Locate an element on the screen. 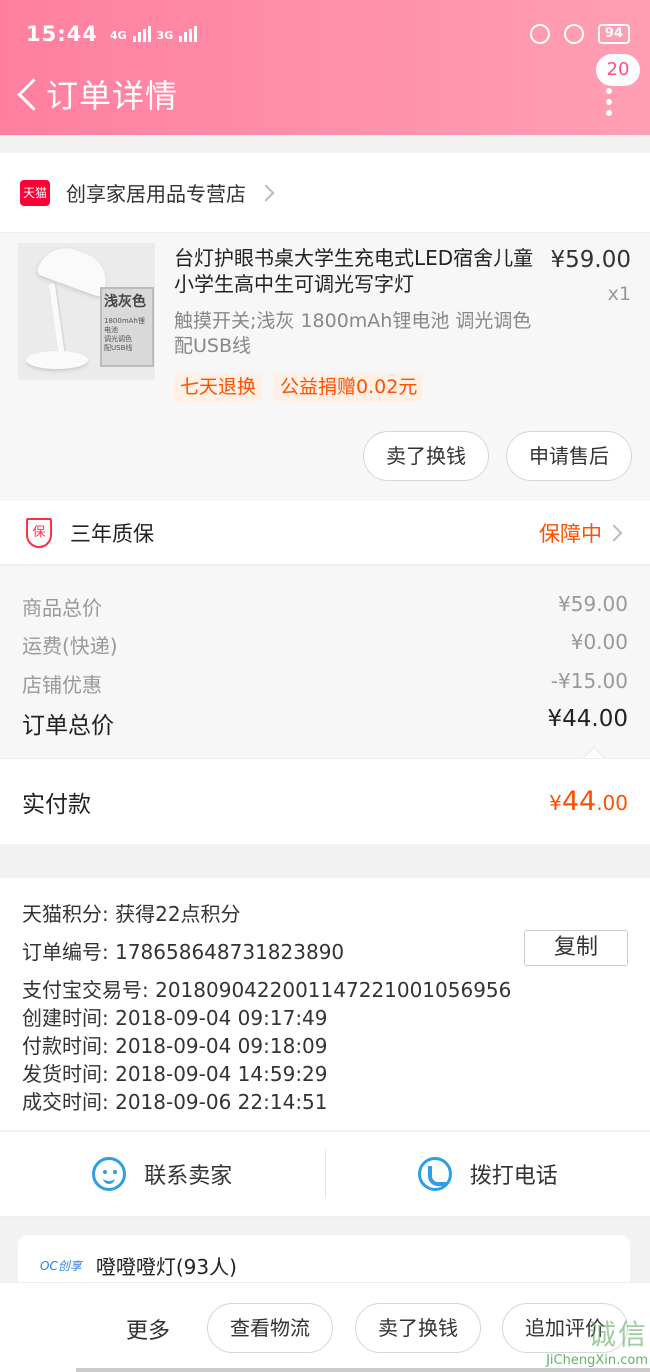  contact-bar: 联系卖家 拨打电话 is located at coordinates (325, 1174).